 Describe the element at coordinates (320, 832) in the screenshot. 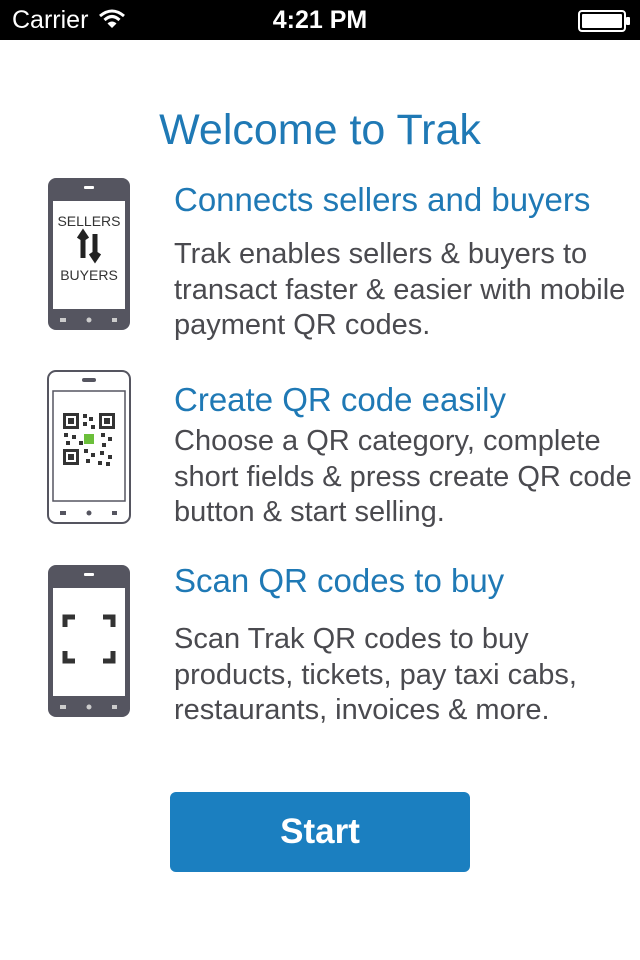

I see `start-button: Start` at that location.